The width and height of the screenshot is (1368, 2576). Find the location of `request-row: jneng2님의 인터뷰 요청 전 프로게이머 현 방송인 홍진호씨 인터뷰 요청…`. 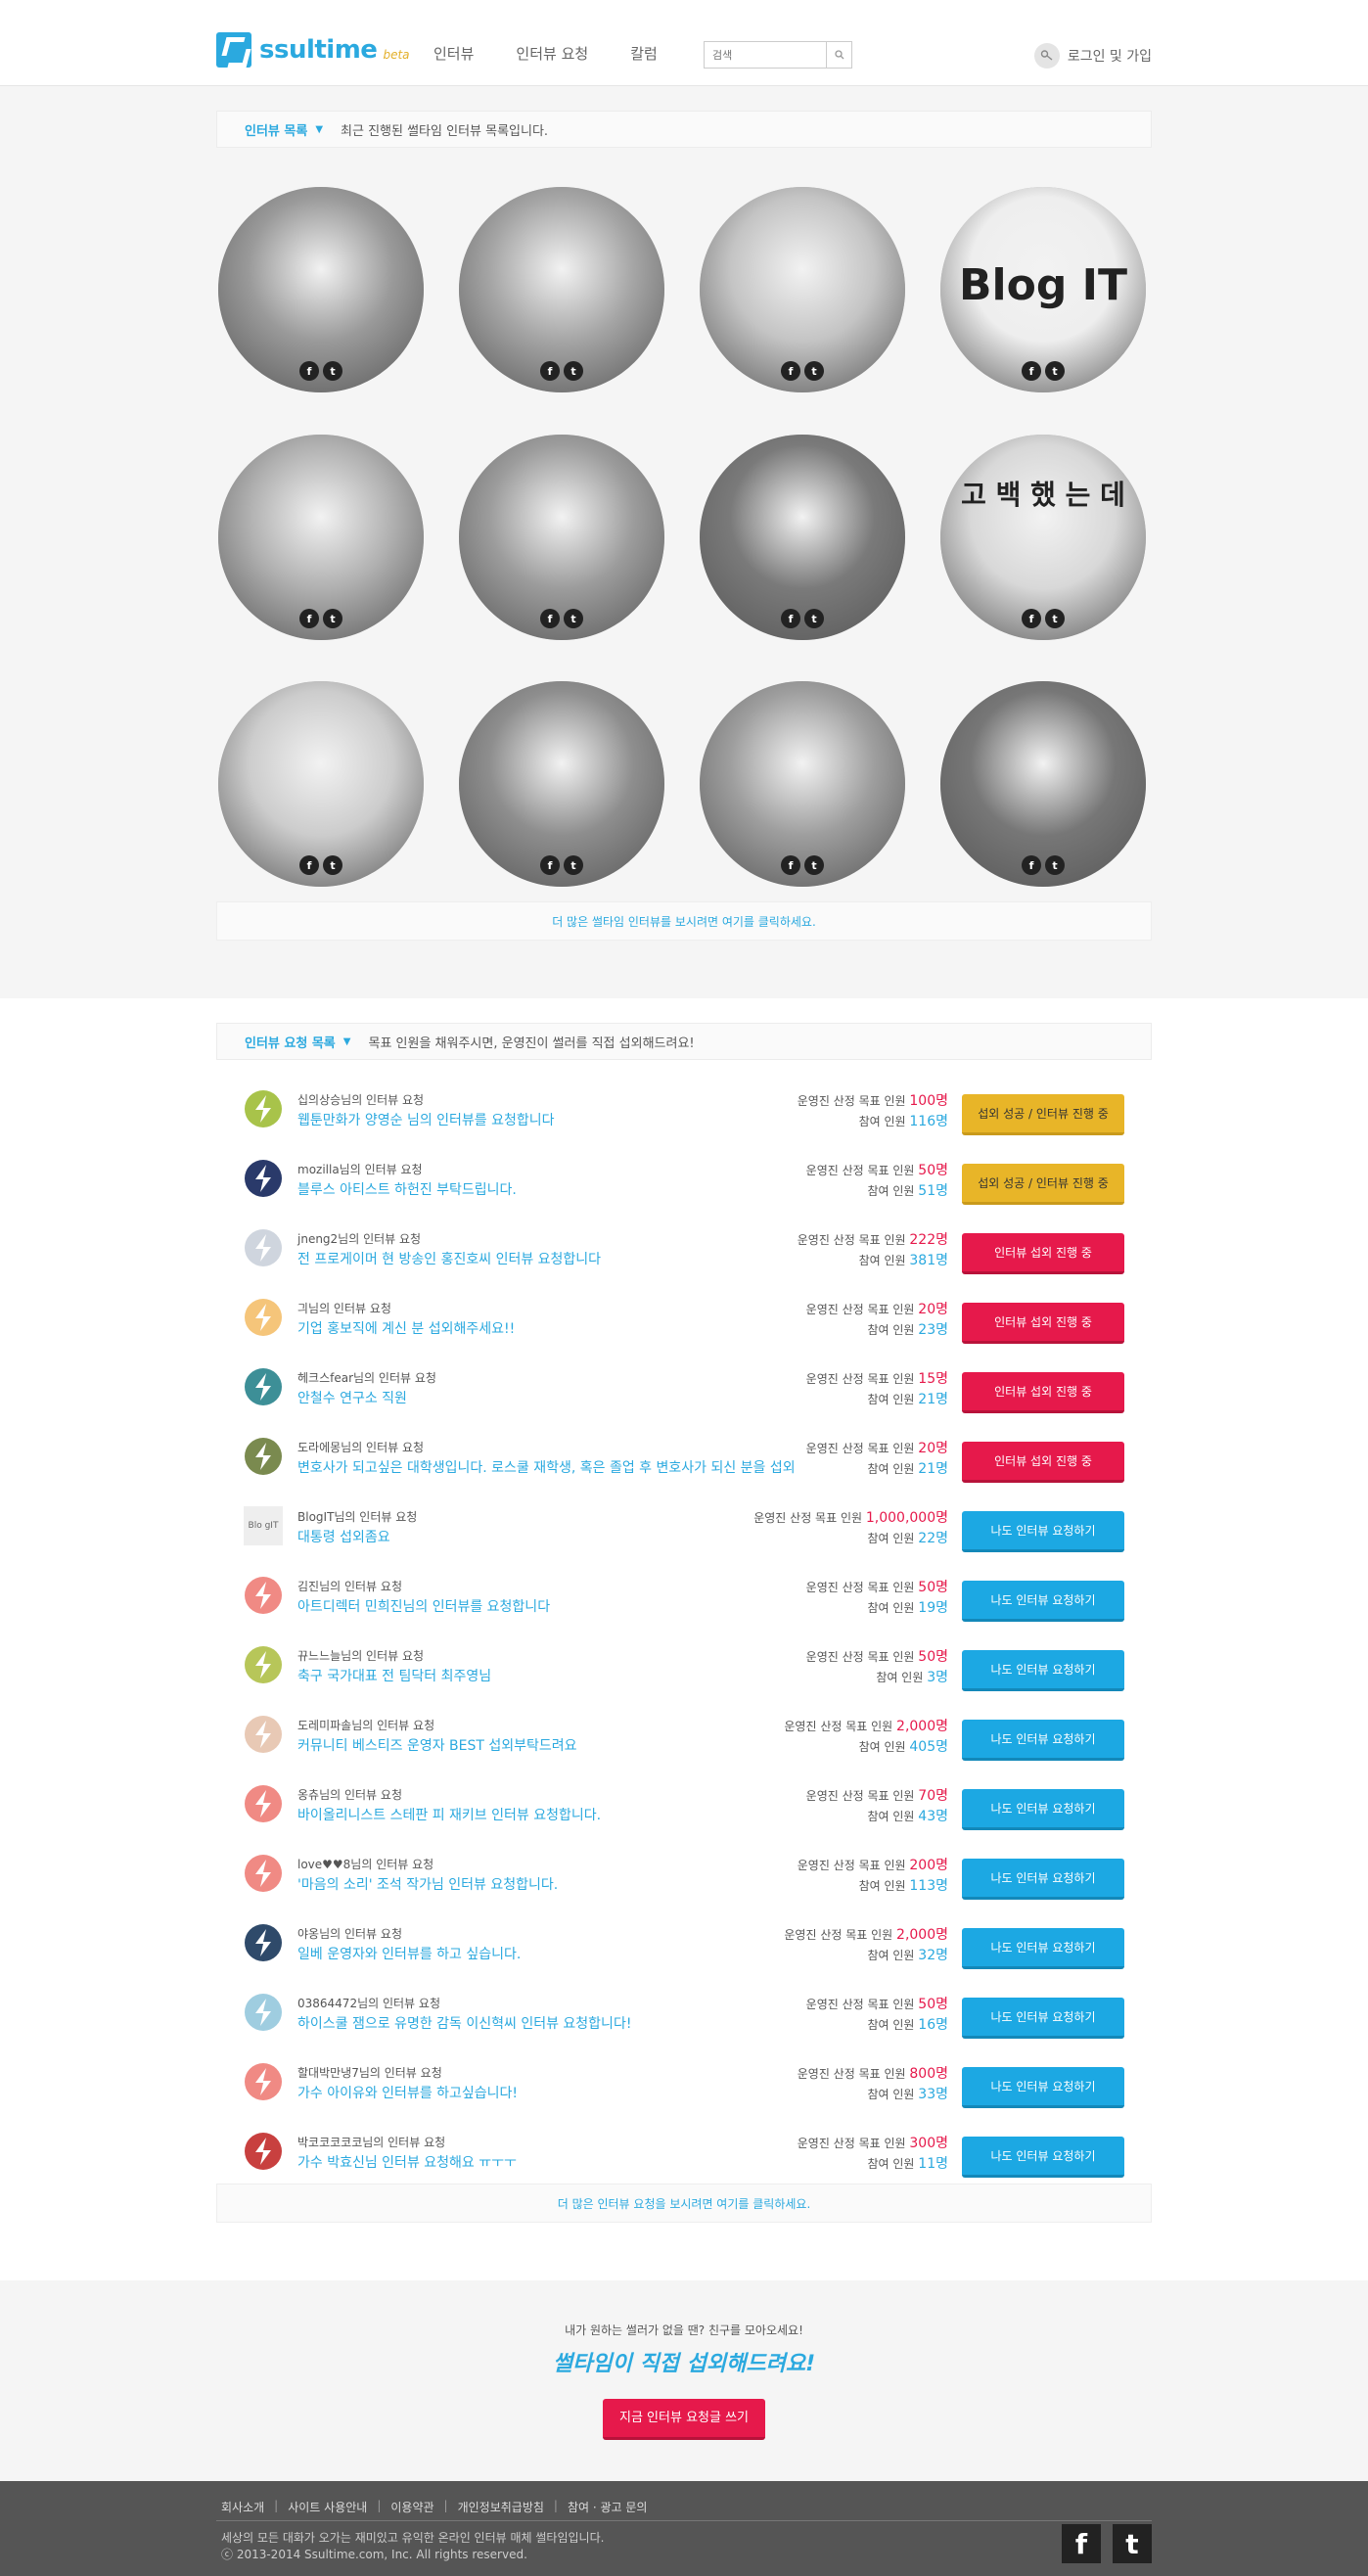

request-row: jneng2님의 인터뷰 요청 전 프로게이머 현 방송인 홍진호씨 인터뷰 요청… is located at coordinates (684, 1245).